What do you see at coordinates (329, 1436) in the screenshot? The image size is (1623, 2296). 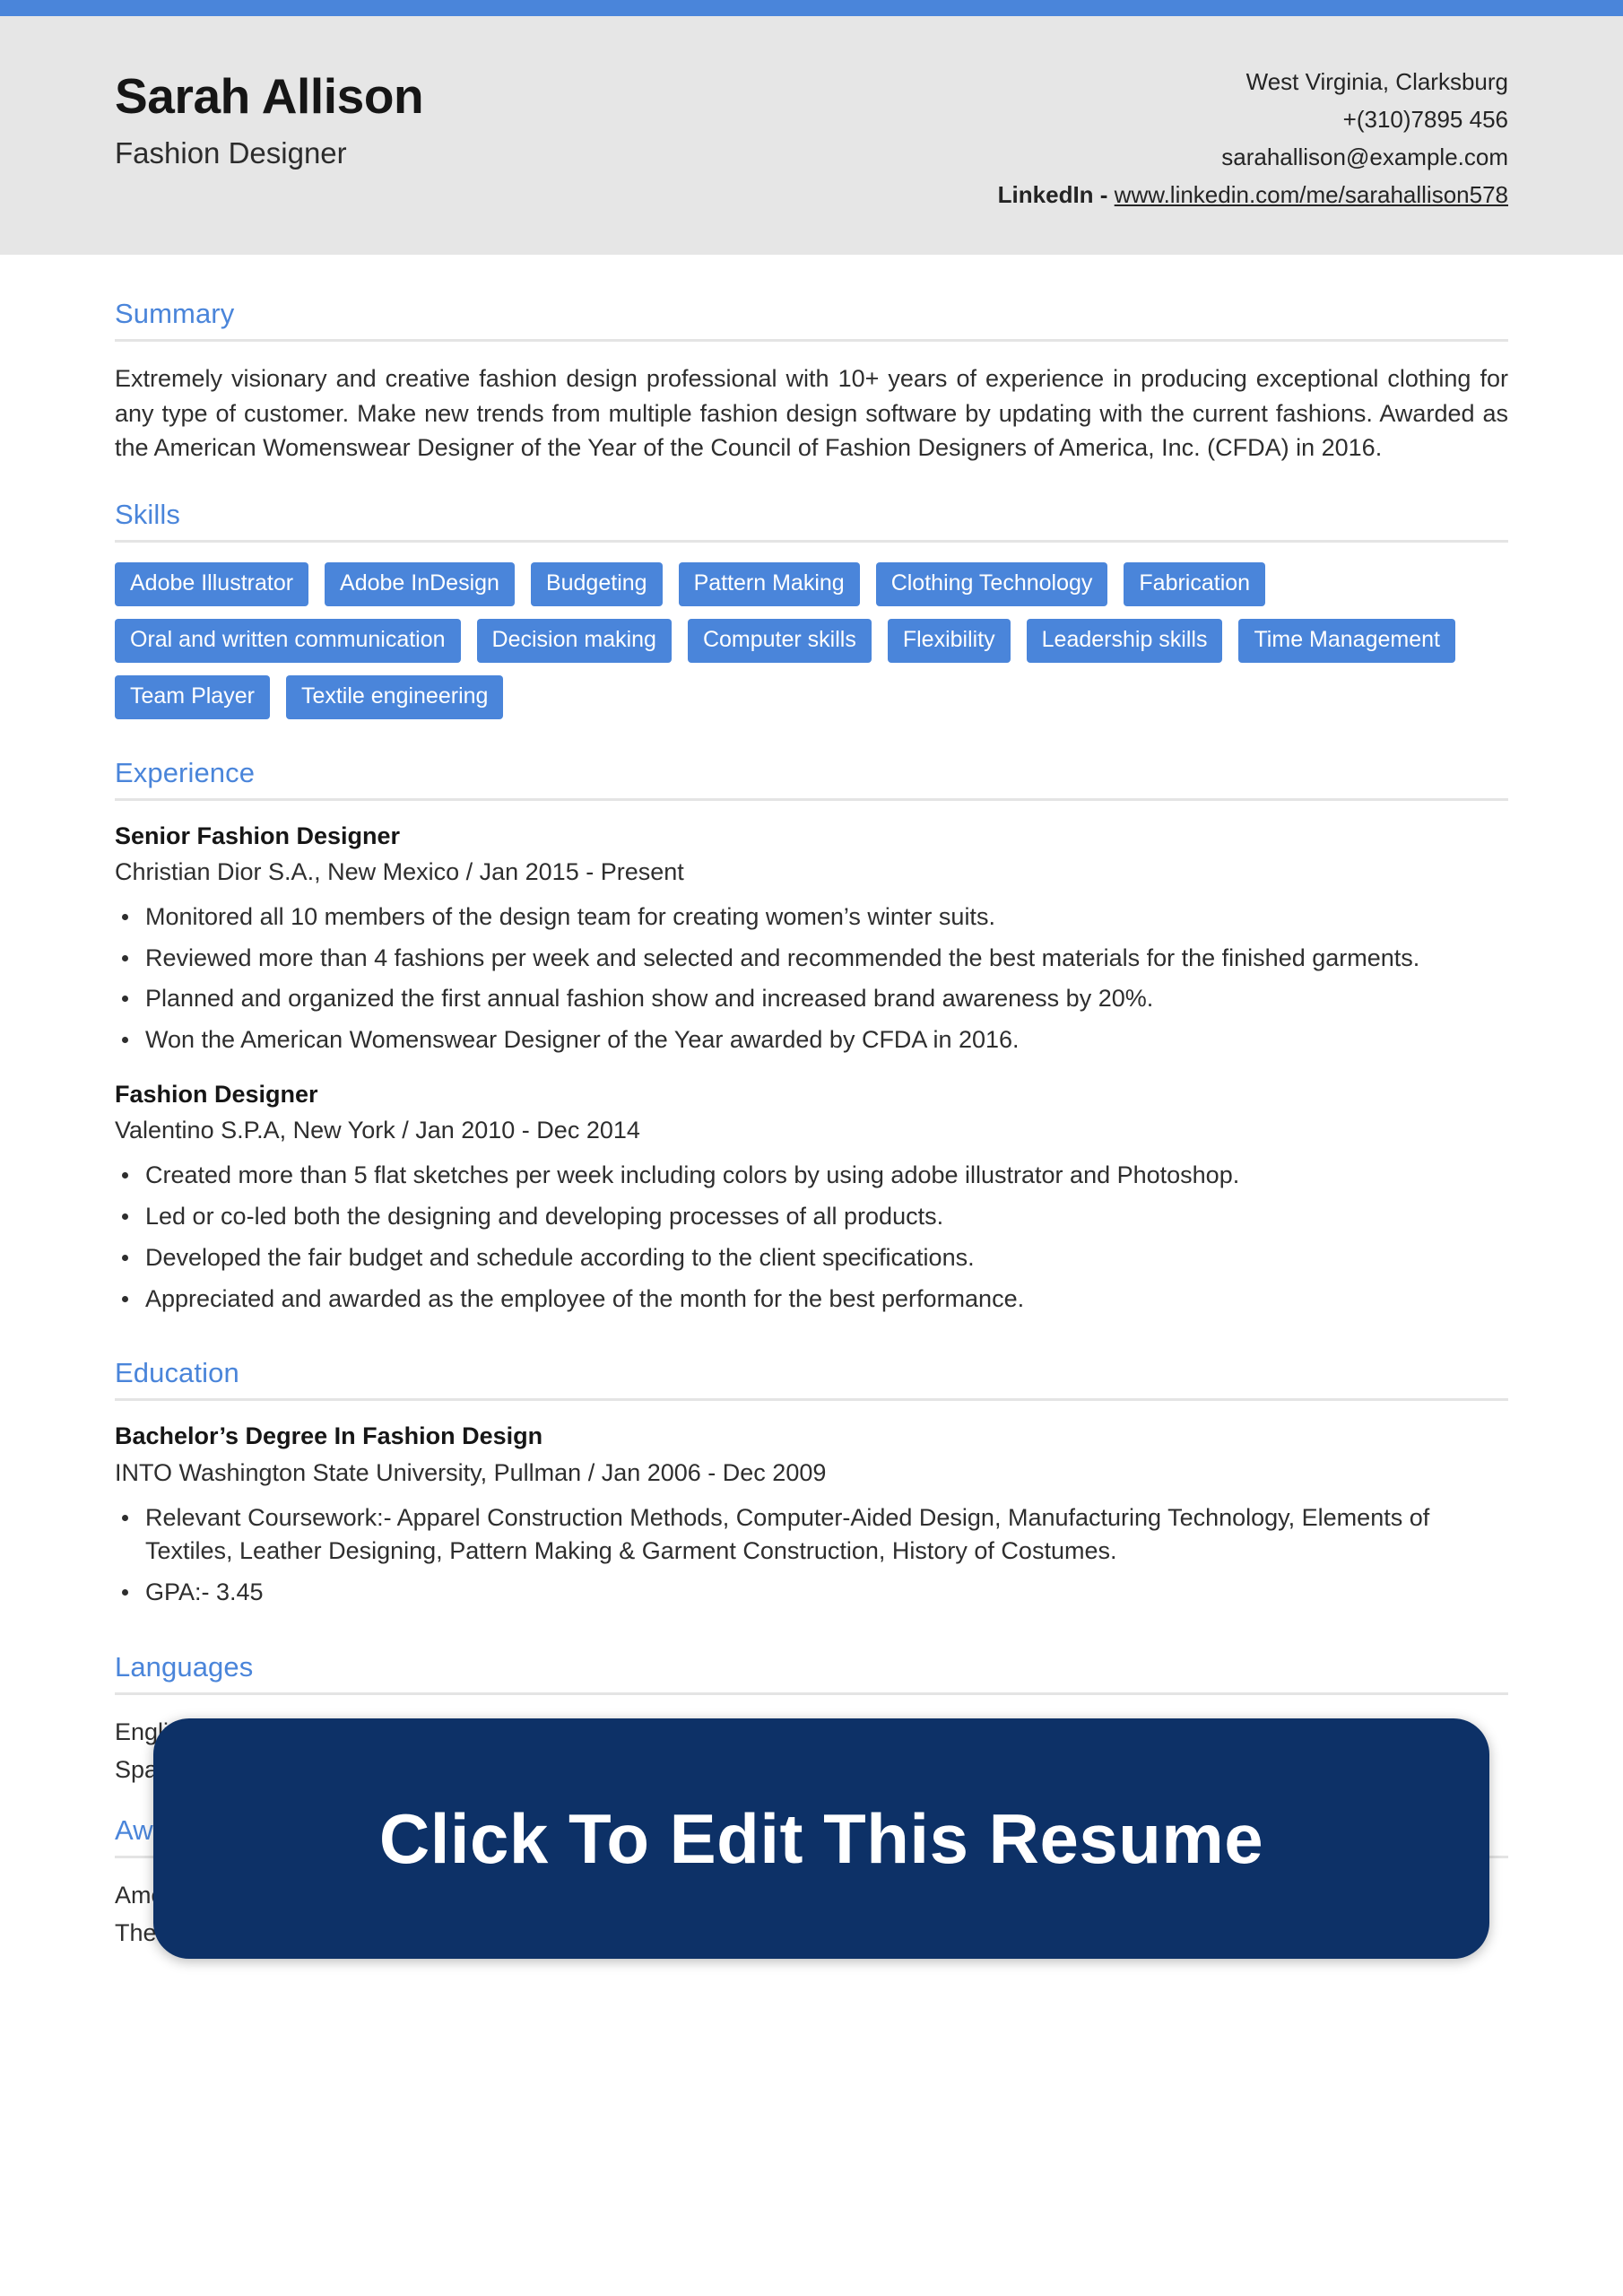 I see `entry-title: Bachelor’s Degree In Fashion Design` at bounding box center [329, 1436].